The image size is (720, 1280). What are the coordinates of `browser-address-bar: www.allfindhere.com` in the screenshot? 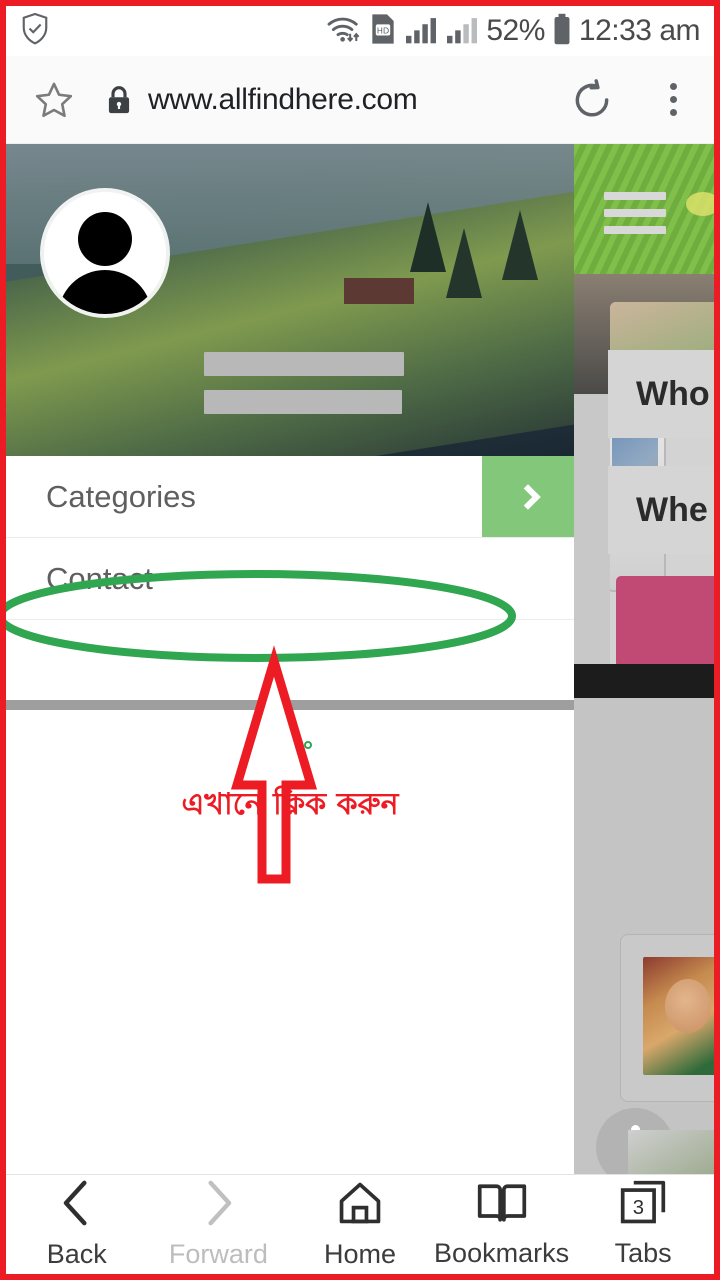 It's located at (360, 100).